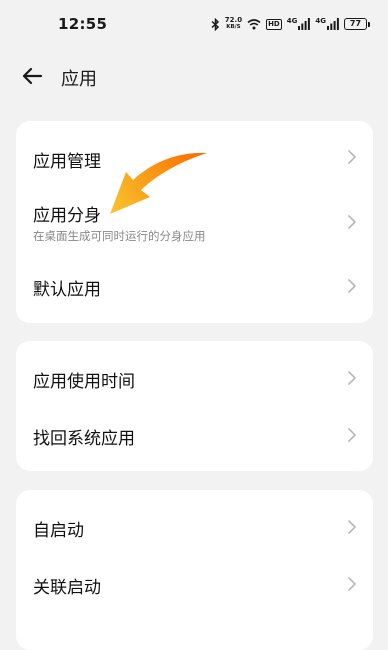 This screenshot has width=388, height=650. Describe the element at coordinates (292, 21) in the screenshot. I see `sim1-label: 4G` at that location.